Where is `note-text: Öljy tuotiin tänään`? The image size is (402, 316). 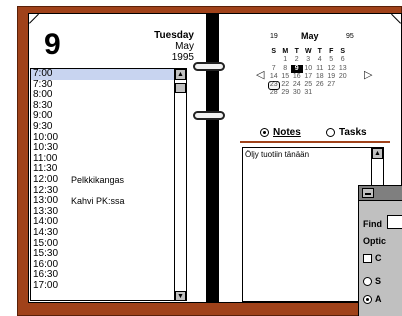 note-text: Öljy tuotiin tänään is located at coordinates (277, 154).